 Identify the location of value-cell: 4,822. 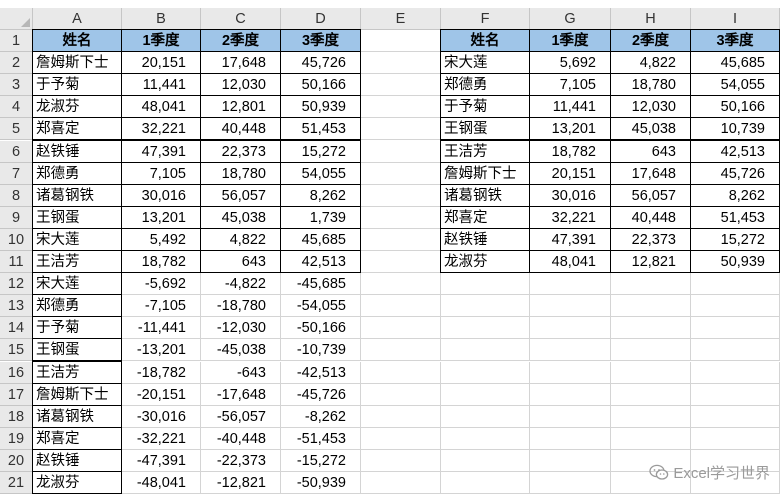
(240, 239).